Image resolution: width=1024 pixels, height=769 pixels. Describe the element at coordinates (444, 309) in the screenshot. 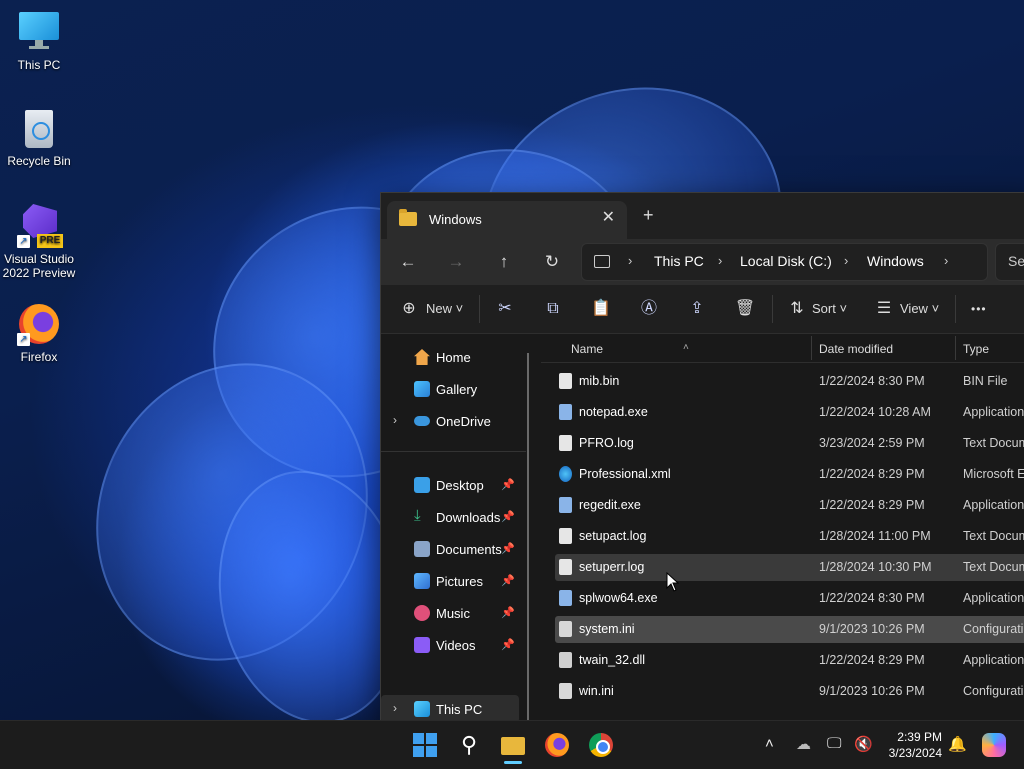

I see `new-button: New ˅` at that location.